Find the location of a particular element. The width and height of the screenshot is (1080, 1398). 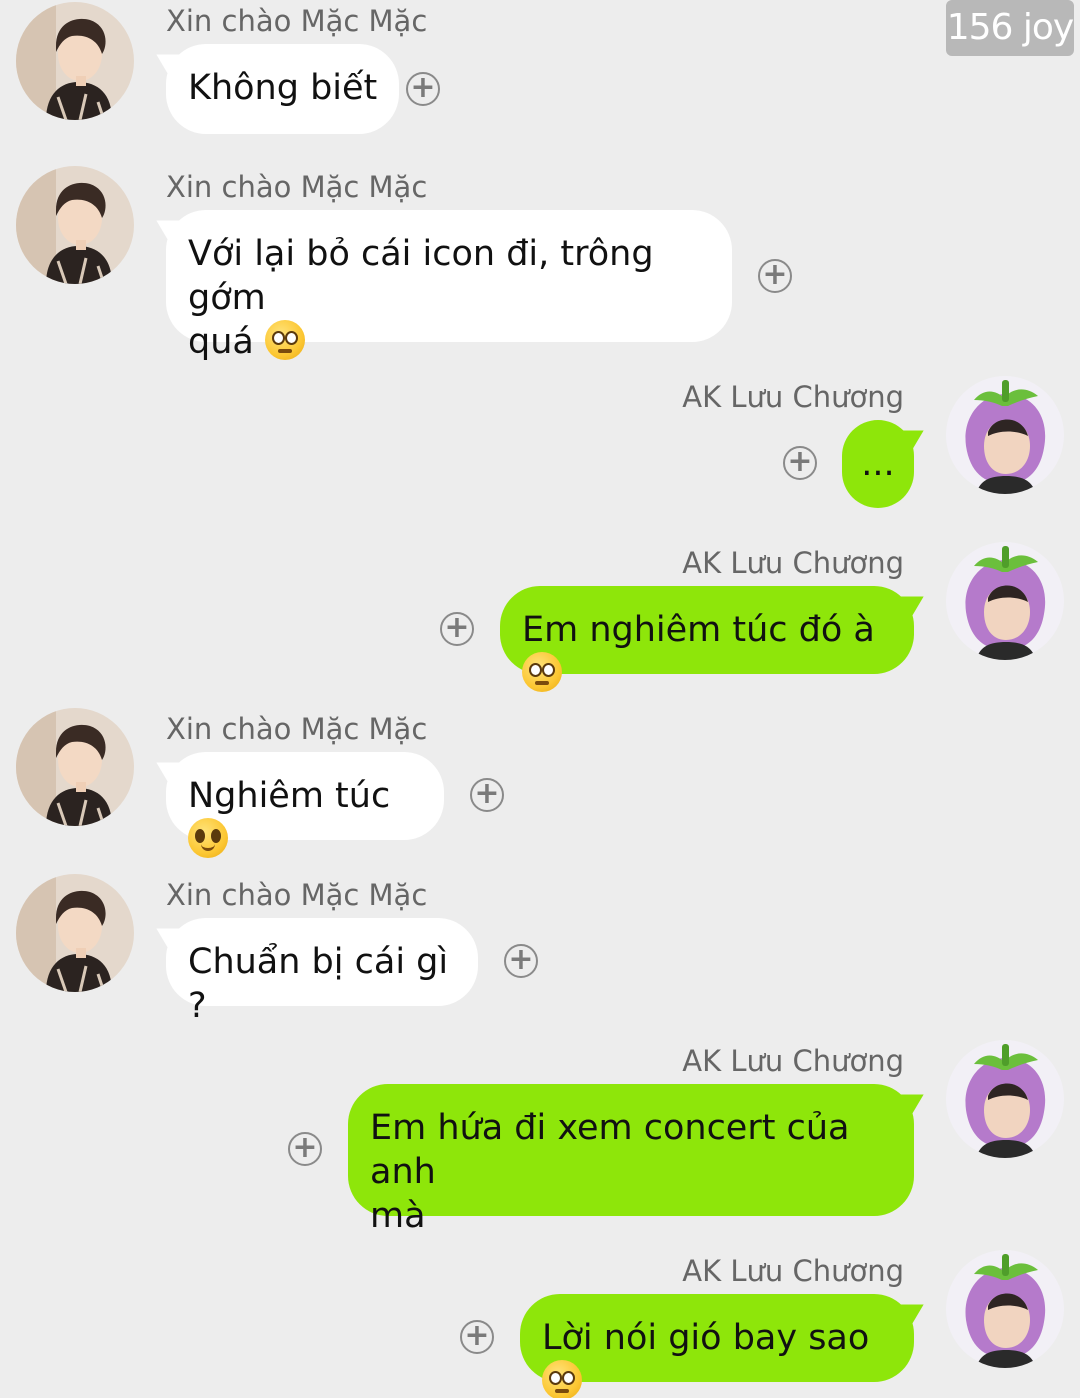

eye-roll-emoji is located at coordinates (285, 340).